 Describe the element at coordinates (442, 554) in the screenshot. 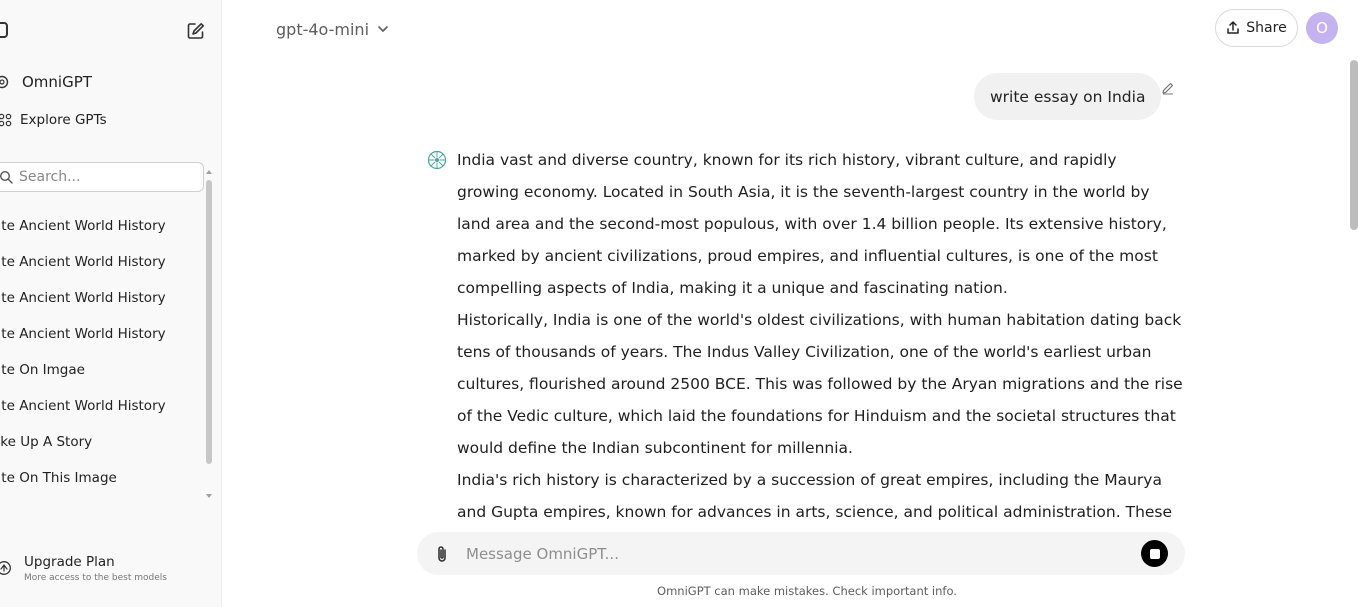

I see `attach-icon` at that location.